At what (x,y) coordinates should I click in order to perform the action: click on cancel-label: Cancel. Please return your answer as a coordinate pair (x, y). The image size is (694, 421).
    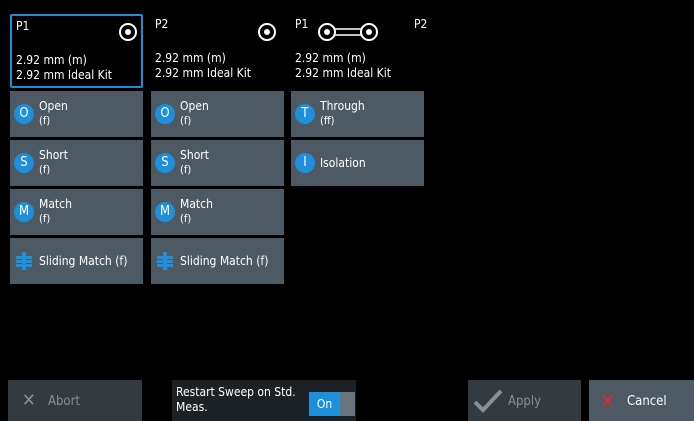
    Looking at the image, I should click on (647, 401).